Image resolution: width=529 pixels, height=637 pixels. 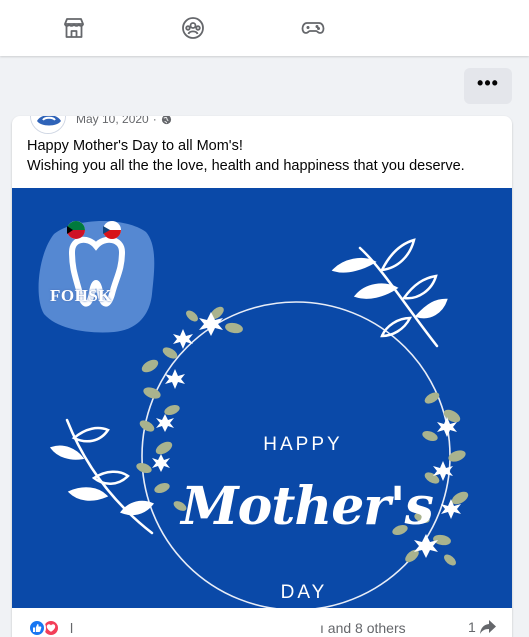 I want to click on shares-count-value: 1, so click(x=472, y=627).